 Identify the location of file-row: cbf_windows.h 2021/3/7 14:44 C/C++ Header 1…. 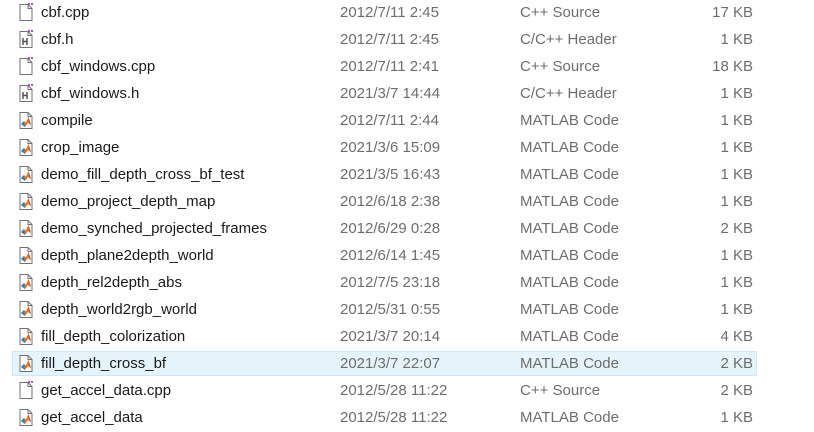
(407, 93).